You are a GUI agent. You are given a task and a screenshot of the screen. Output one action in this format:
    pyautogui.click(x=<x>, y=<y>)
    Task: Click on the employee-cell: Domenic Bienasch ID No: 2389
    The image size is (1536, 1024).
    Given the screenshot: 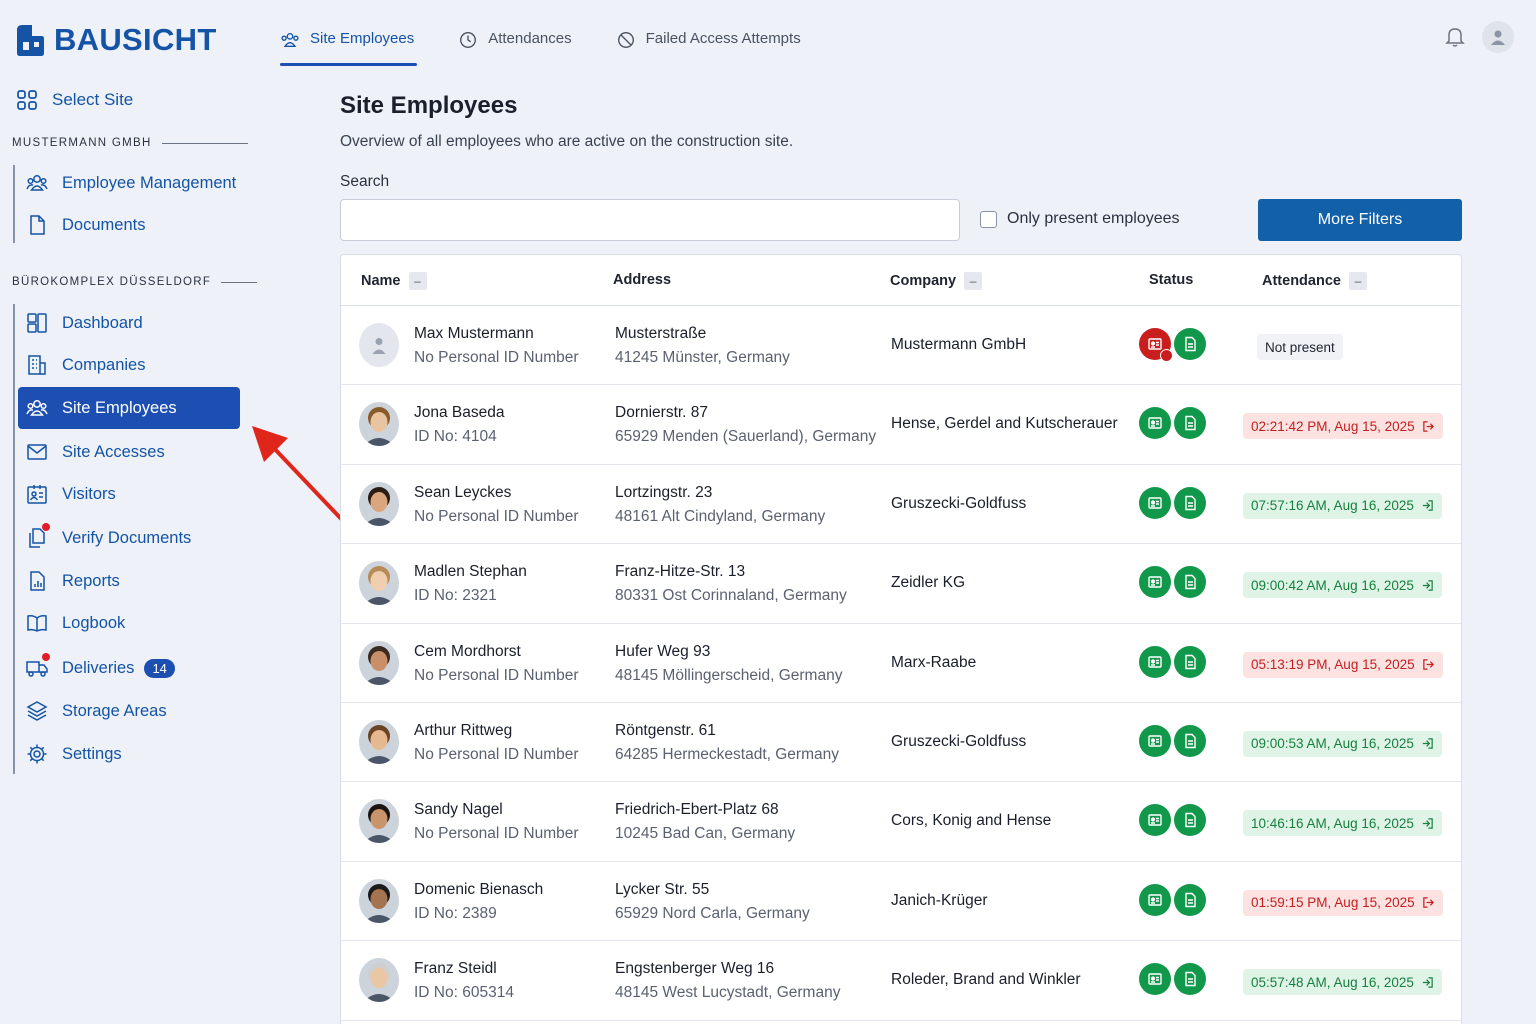 What is the action you would take?
    pyautogui.click(x=478, y=902)
    